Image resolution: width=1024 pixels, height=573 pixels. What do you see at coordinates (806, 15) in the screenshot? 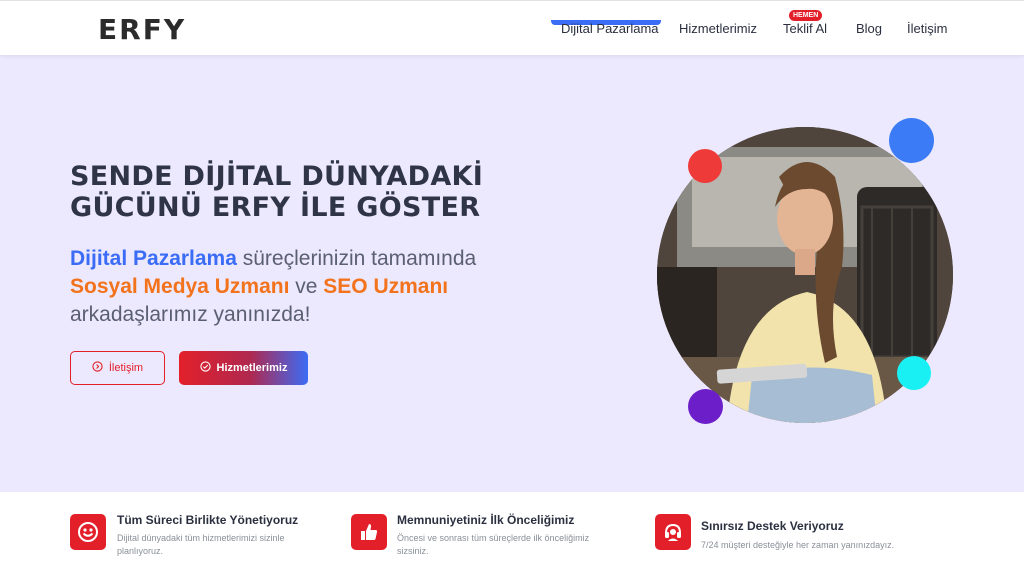
I see `hemen-badge: HEMEN` at bounding box center [806, 15].